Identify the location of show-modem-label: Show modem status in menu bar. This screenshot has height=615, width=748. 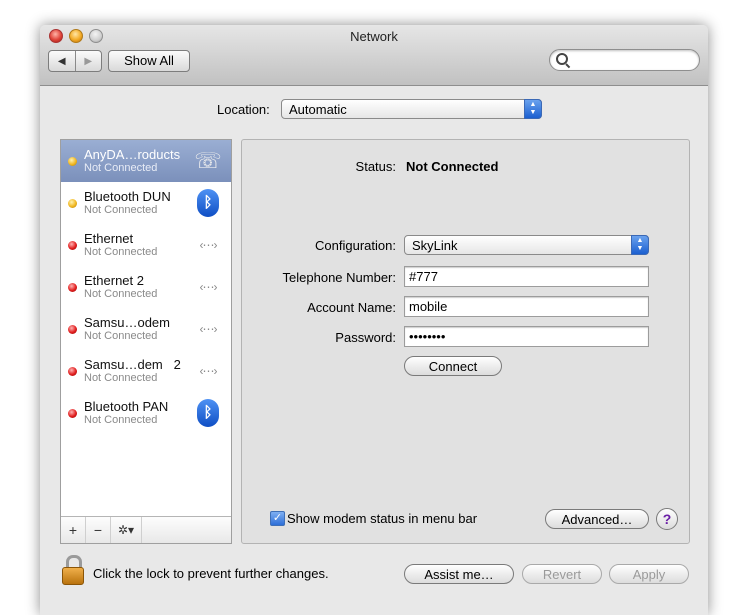
(382, 518).